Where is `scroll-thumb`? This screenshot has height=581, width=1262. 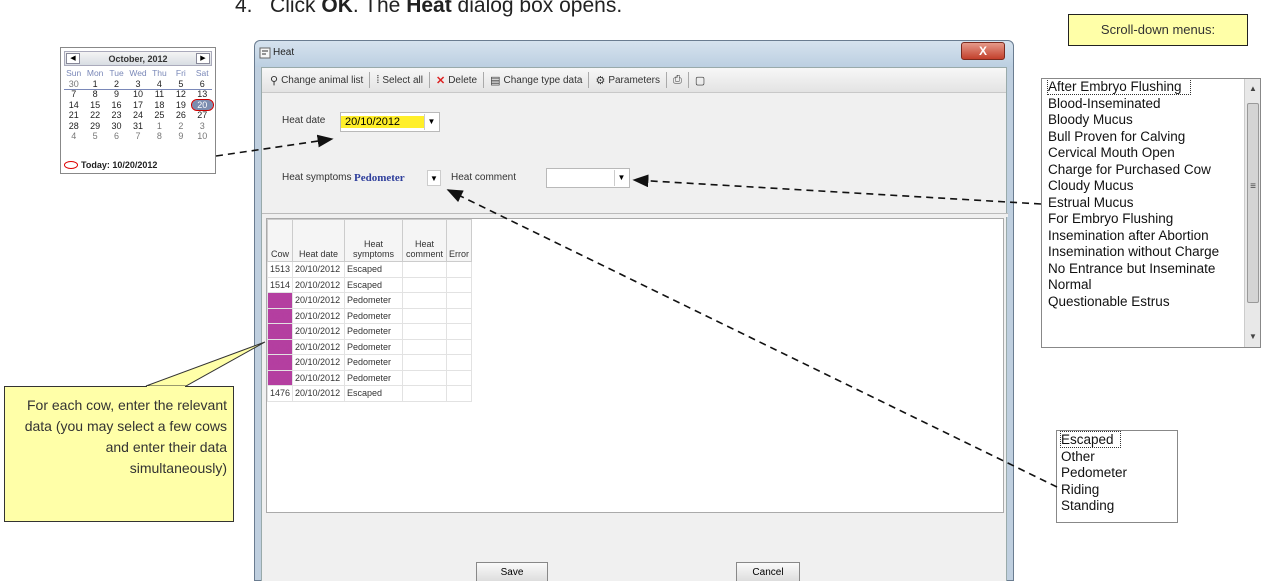
scroll-thumb is located at coordinates (1253, 203).